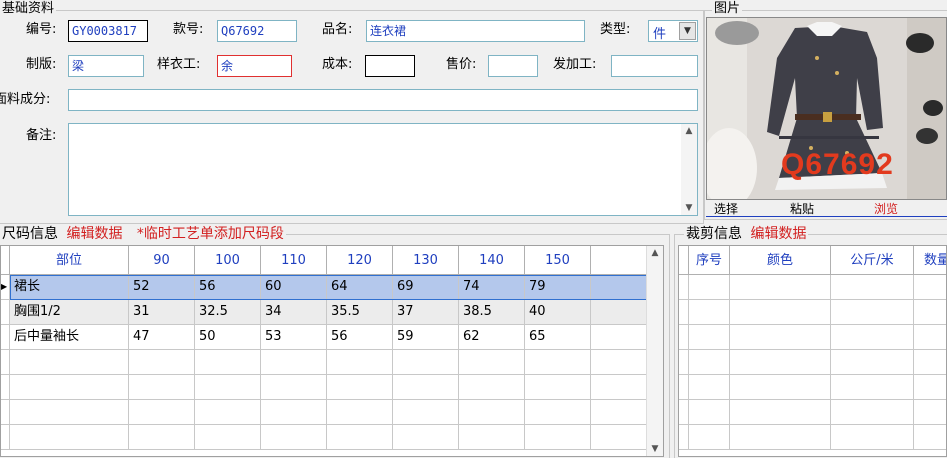  Describe the element at coordinates (228, 312) in the screenshot. I see `size-value-cell: 32.5` at that location.